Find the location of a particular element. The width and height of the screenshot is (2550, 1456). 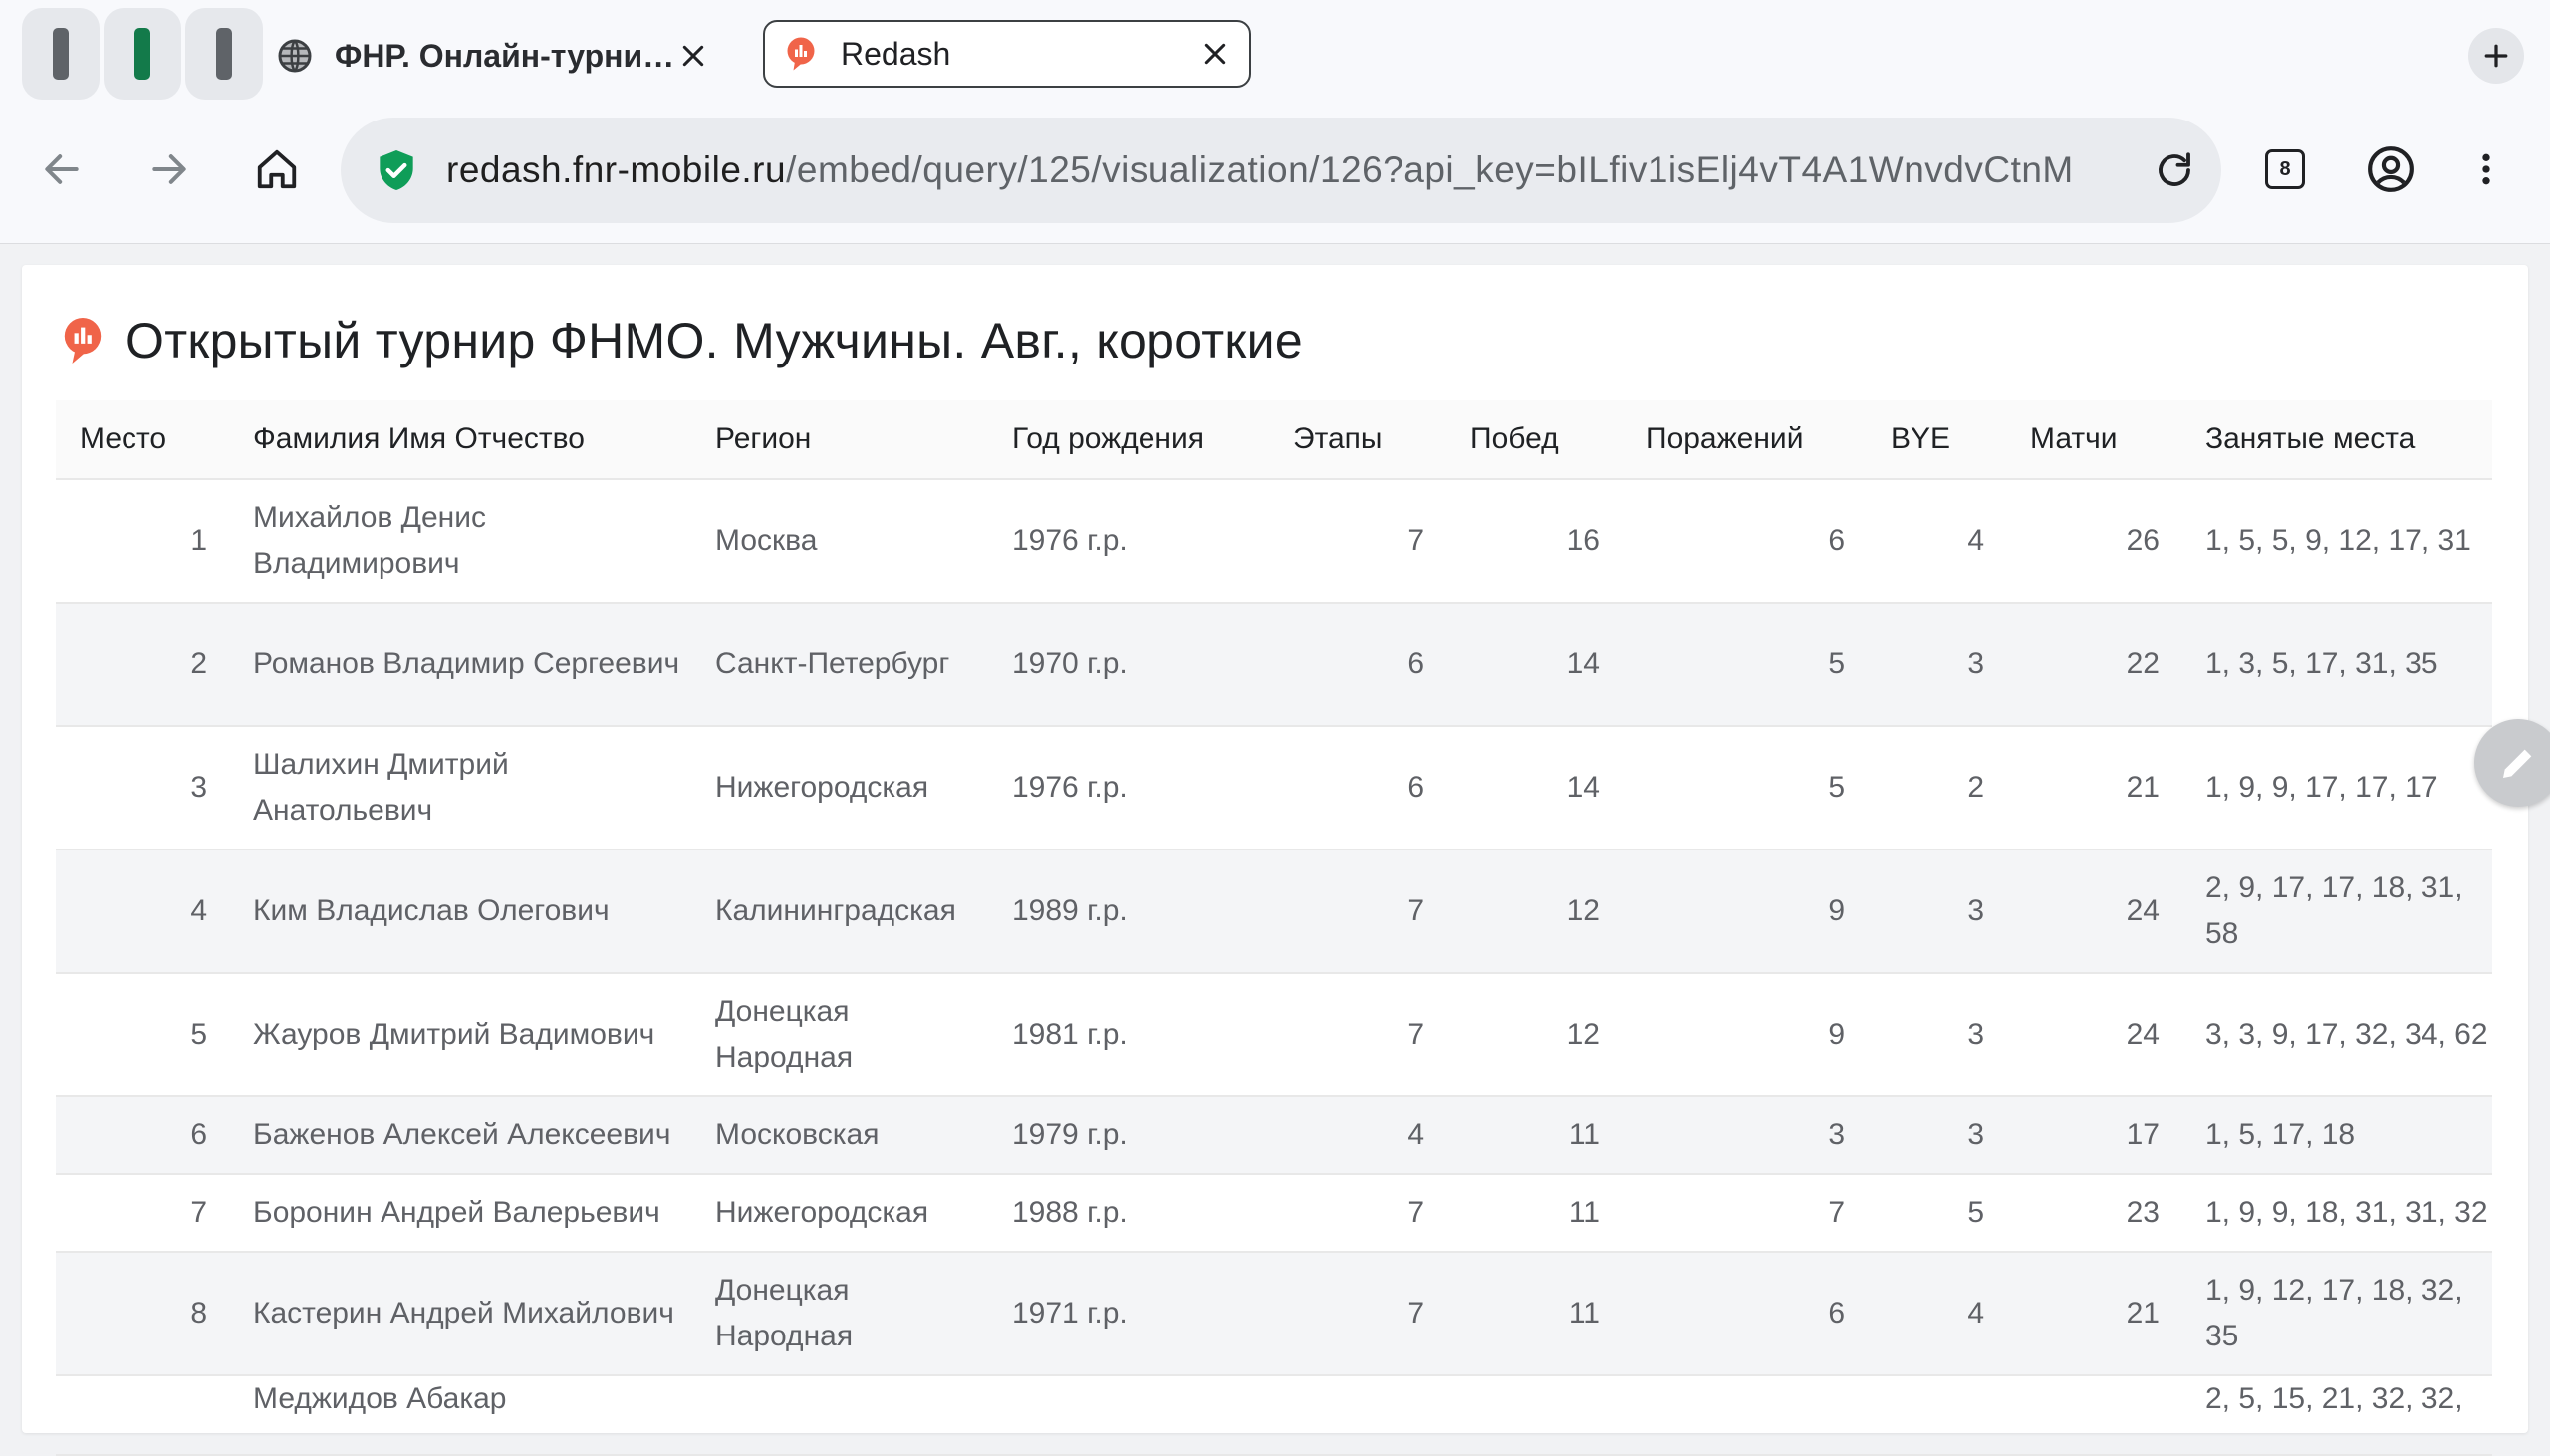

tab-group-color-bar is located at coordinates (224, 54).